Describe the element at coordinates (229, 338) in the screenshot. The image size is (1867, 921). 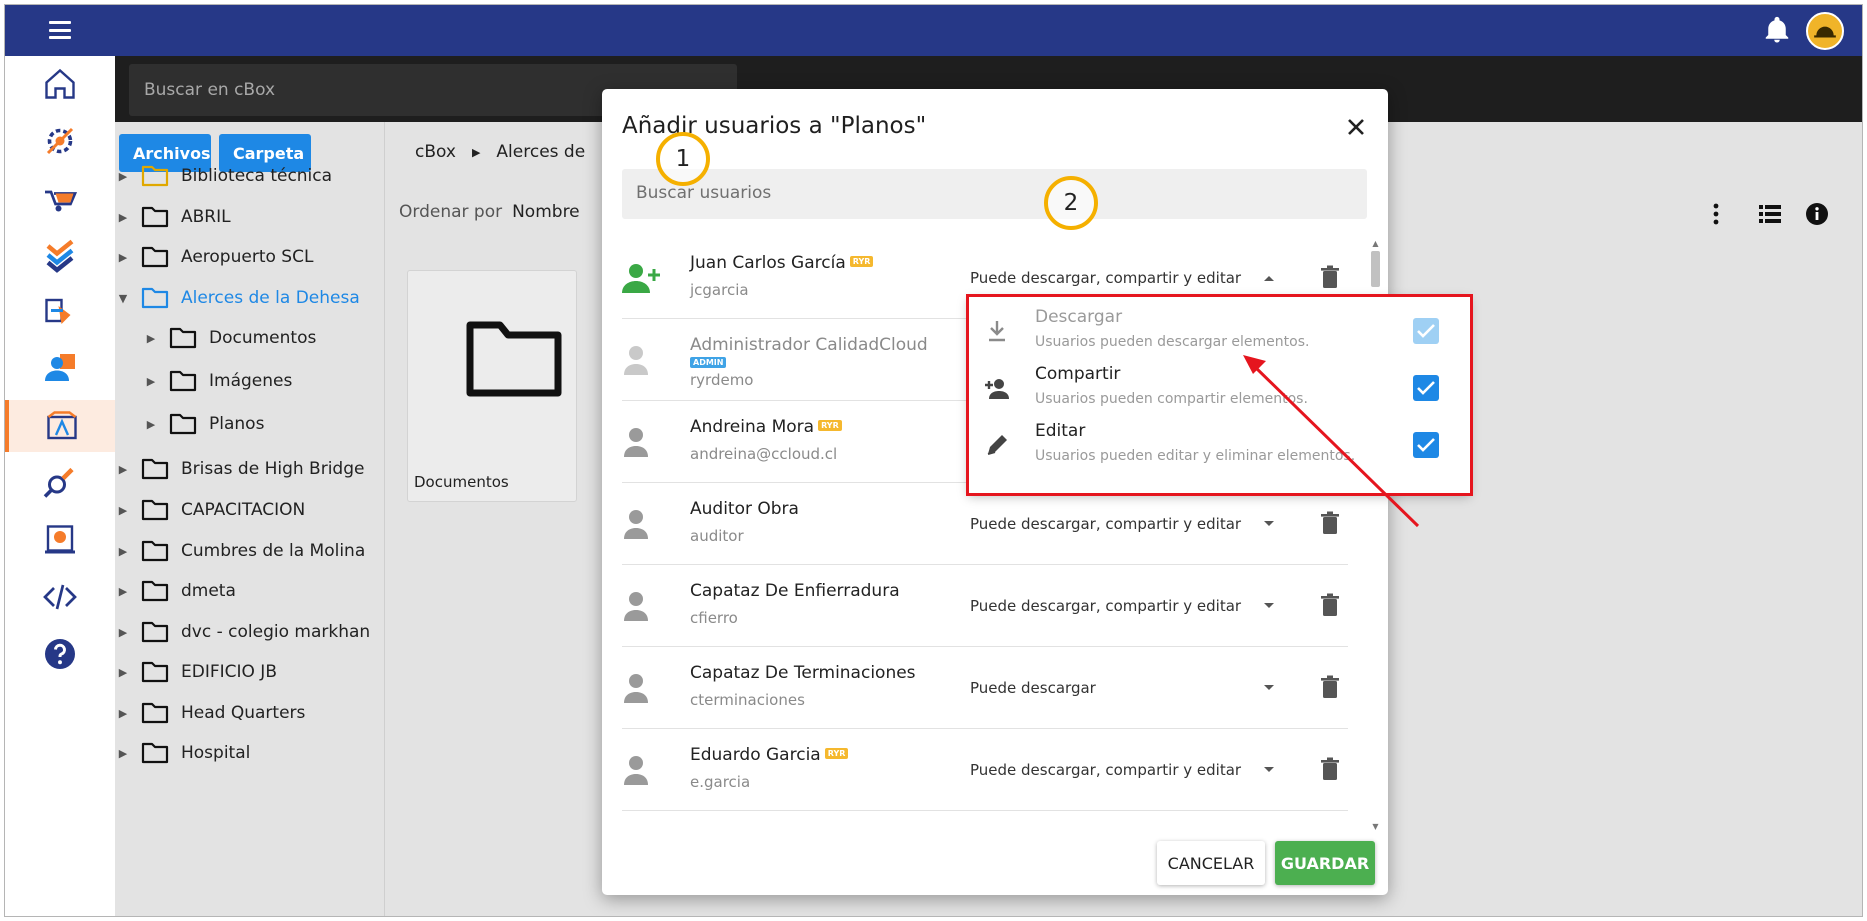
I see `tree-item: ▶ Documentos` at that location.